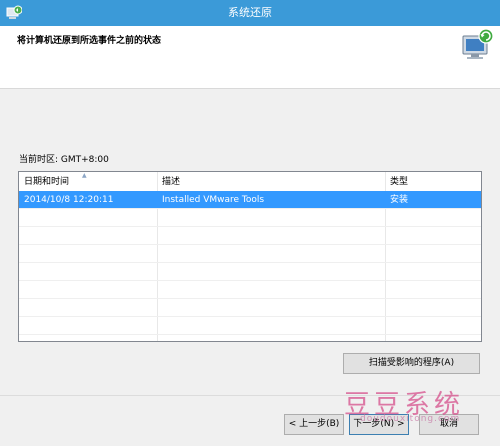  I want to click on sort-arrow-icon: ▲, so click(84, 175).